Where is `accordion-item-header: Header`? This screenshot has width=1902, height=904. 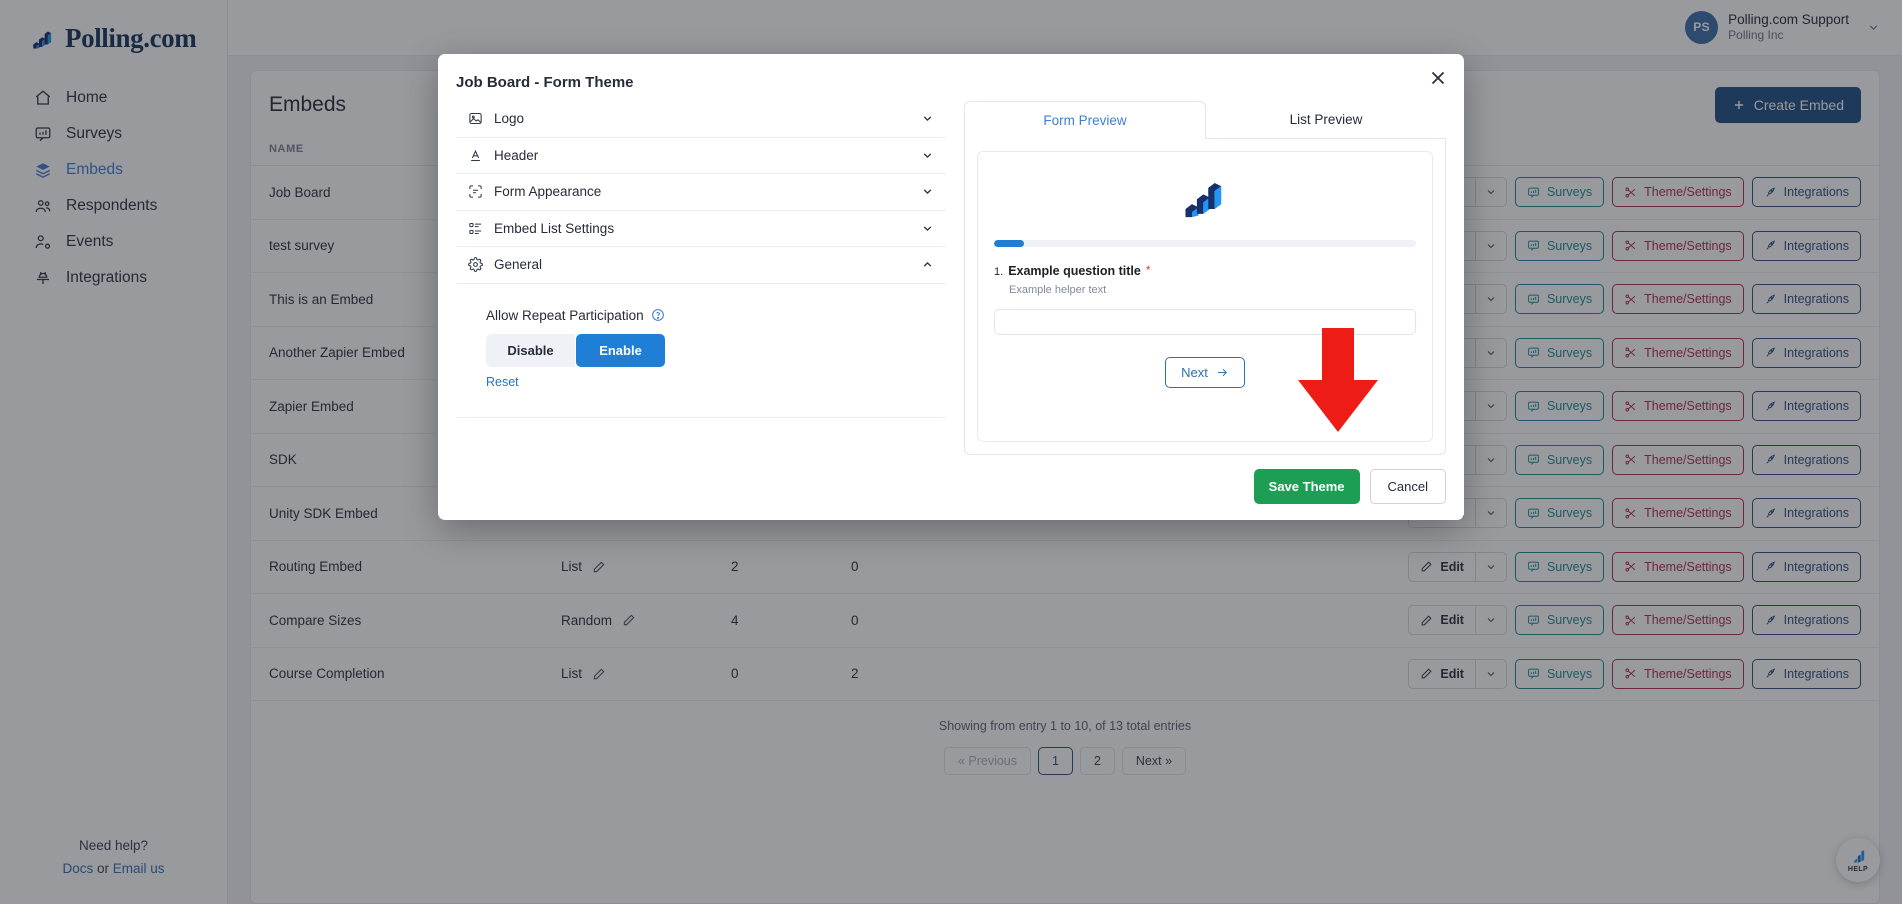 accordion-item-header: Header is located at coordinates (701, 156).